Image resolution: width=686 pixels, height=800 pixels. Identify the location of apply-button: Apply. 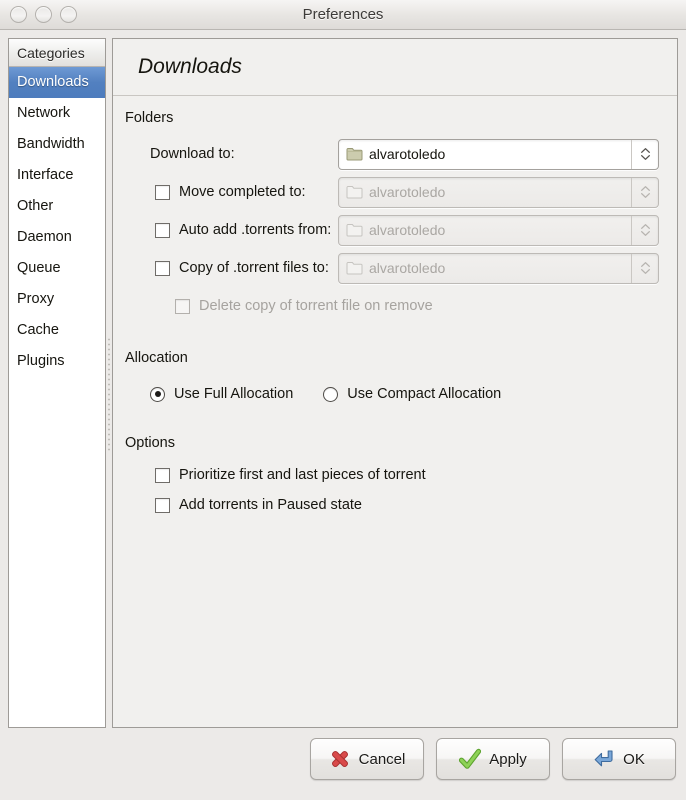
(493, 759).